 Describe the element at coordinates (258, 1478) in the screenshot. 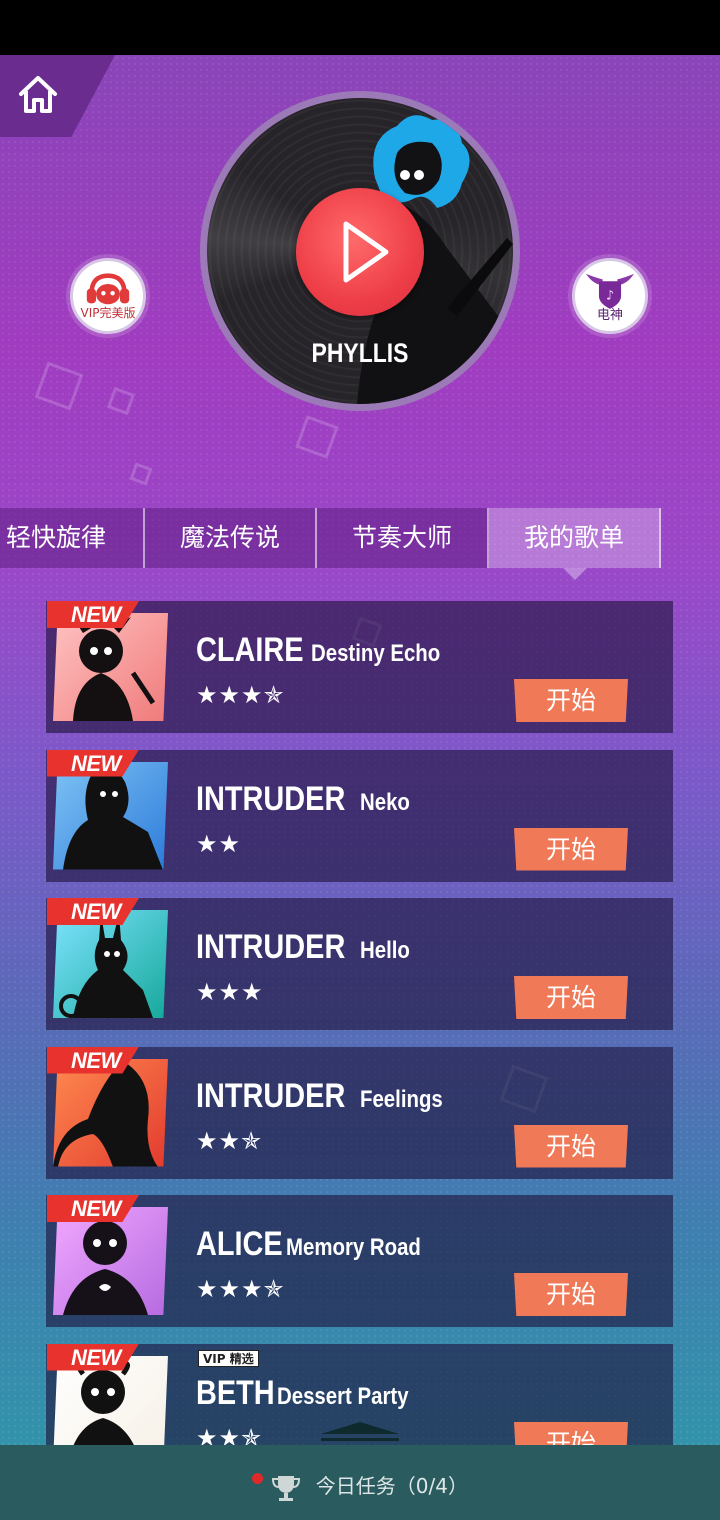

I see `notification-dot` at that location.